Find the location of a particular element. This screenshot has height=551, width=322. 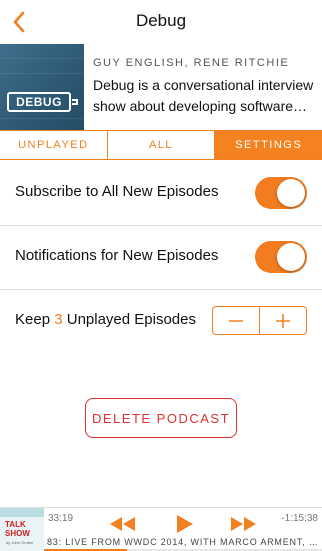

notifications-label: Notifications for New Episodes is located at coordinates (117, 255).